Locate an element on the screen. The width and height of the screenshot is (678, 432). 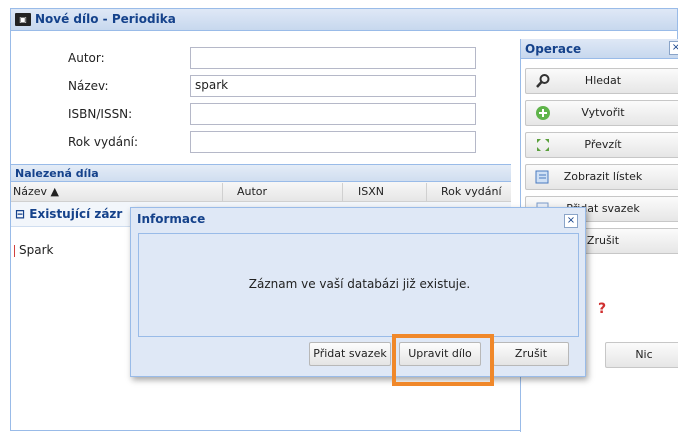
author-input is located at coordinates (333, 58).